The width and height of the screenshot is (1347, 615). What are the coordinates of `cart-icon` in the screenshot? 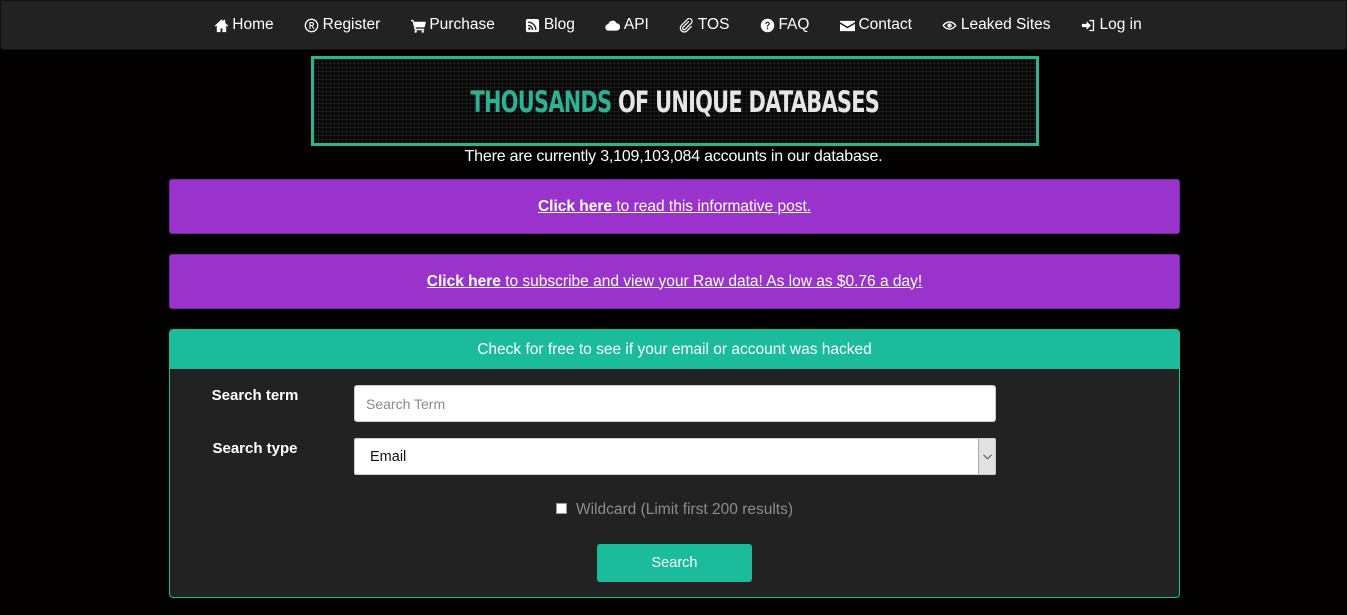 It's located at (418, 25).